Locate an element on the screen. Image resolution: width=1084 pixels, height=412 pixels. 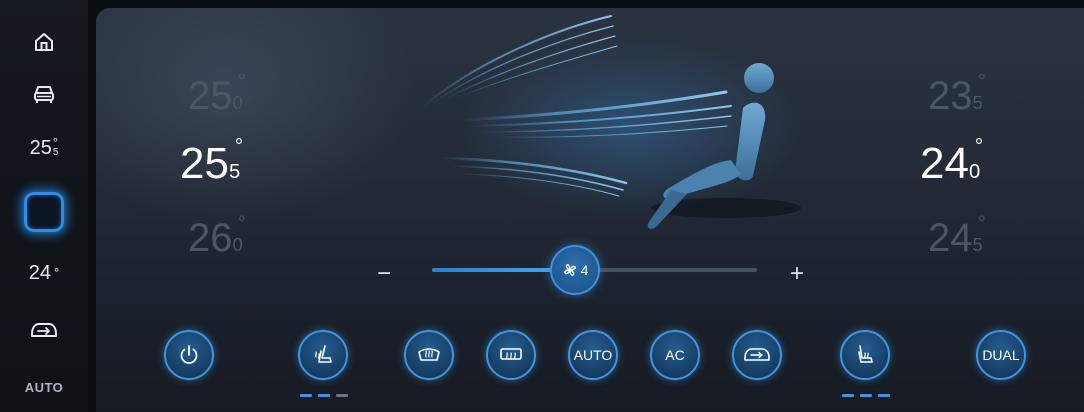
left-temp-upper-int: 25 is located at coordinates (210, 96).